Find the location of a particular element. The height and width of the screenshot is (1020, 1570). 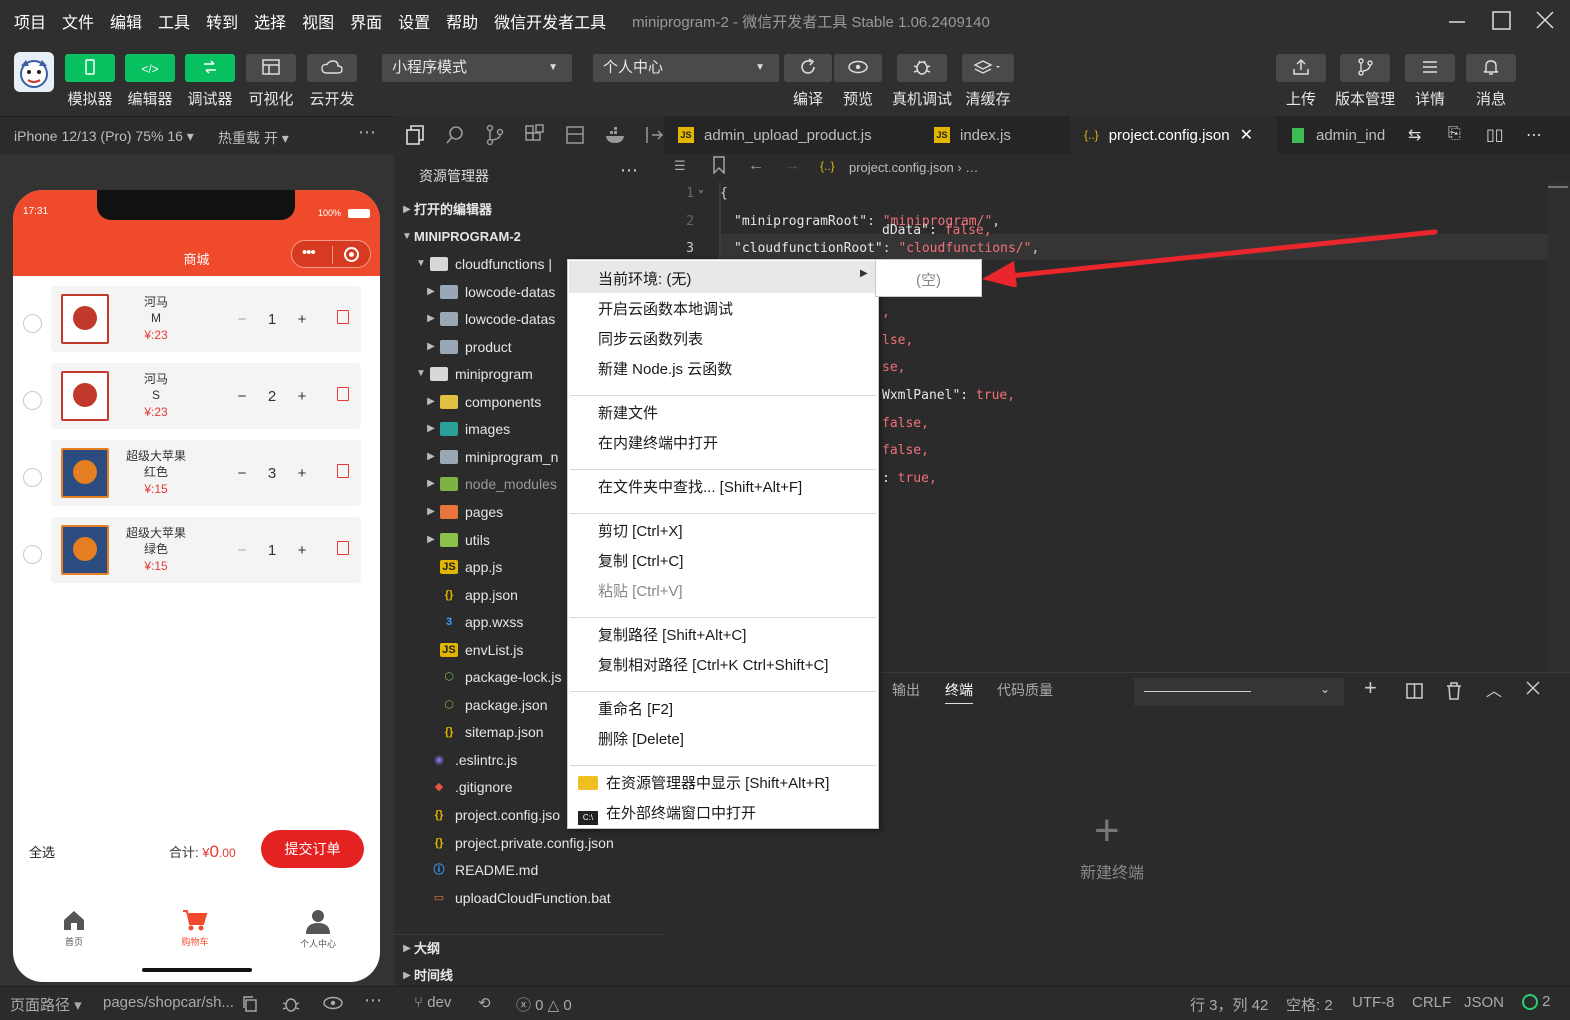

tree-folder: ▼ cloudfunctions | is located at coordinates (483, 264).